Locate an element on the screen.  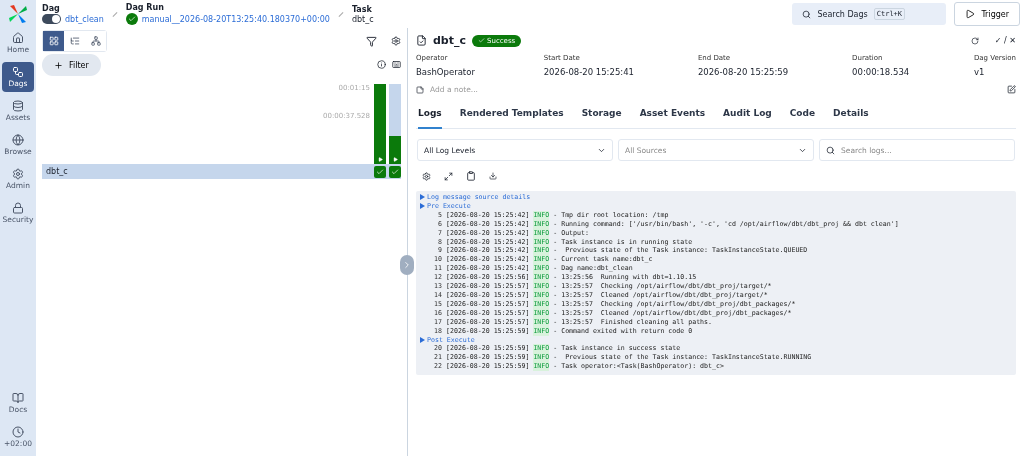
breadcrumb-link: manual__2026-08-20T13:25:40.180370+00:00 is located at coordinates (235, 19).